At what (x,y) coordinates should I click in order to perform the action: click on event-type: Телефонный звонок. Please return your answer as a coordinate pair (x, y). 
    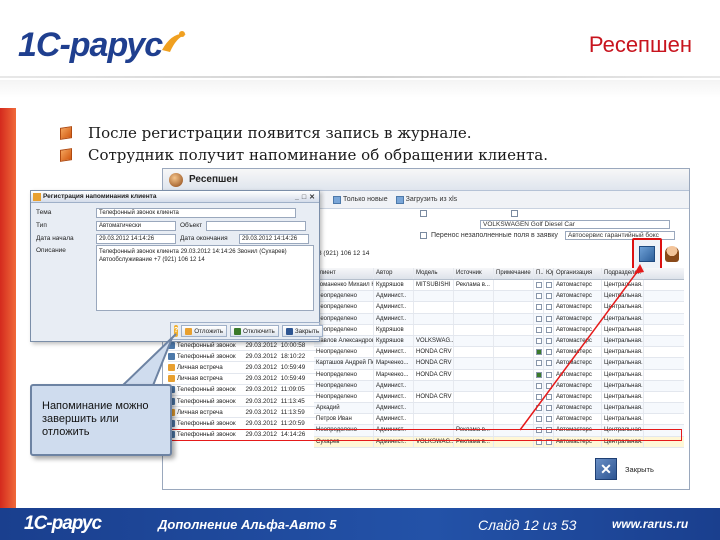
    Looking at the image, I should click on (206, 356).